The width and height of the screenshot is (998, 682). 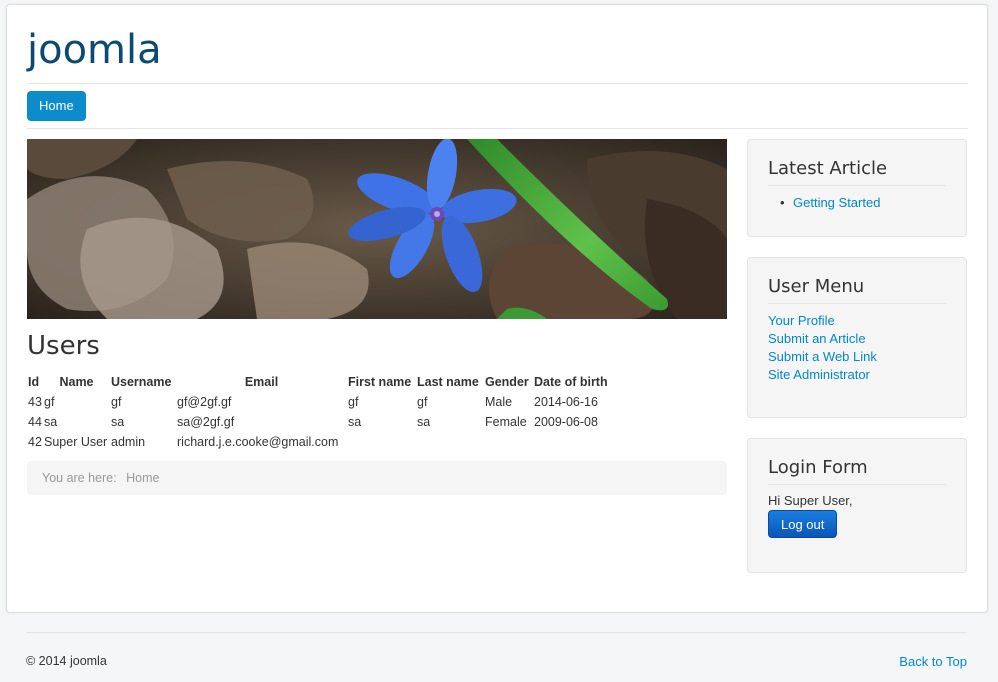 I want to click on users-heading: Users, so click(x=63, y=346).